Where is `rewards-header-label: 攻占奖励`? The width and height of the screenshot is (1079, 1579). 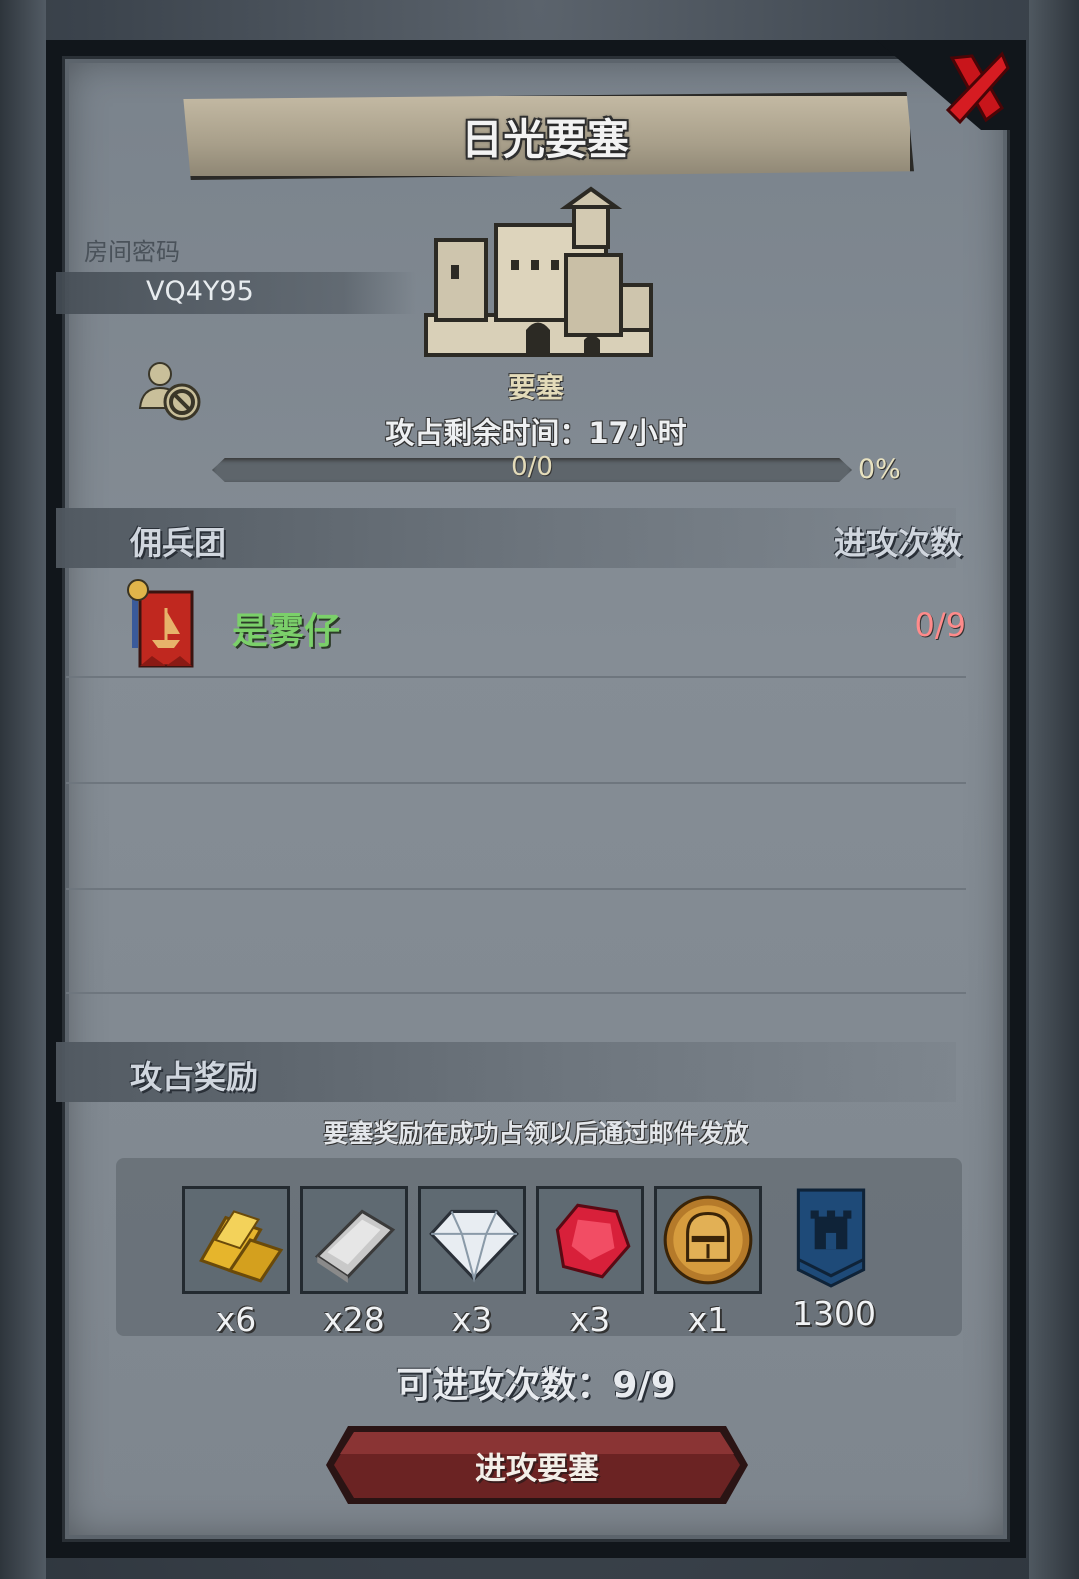
rewards-header-label: 攻占奖励 is located at coordinates (194, 1077).